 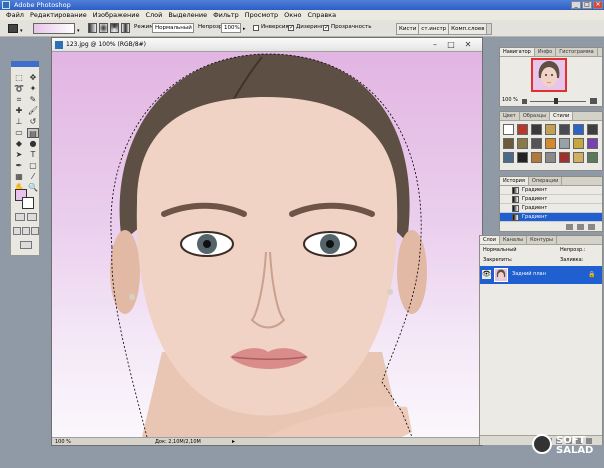 I want to click on snapshot-icon, so click(x=580, y=227).